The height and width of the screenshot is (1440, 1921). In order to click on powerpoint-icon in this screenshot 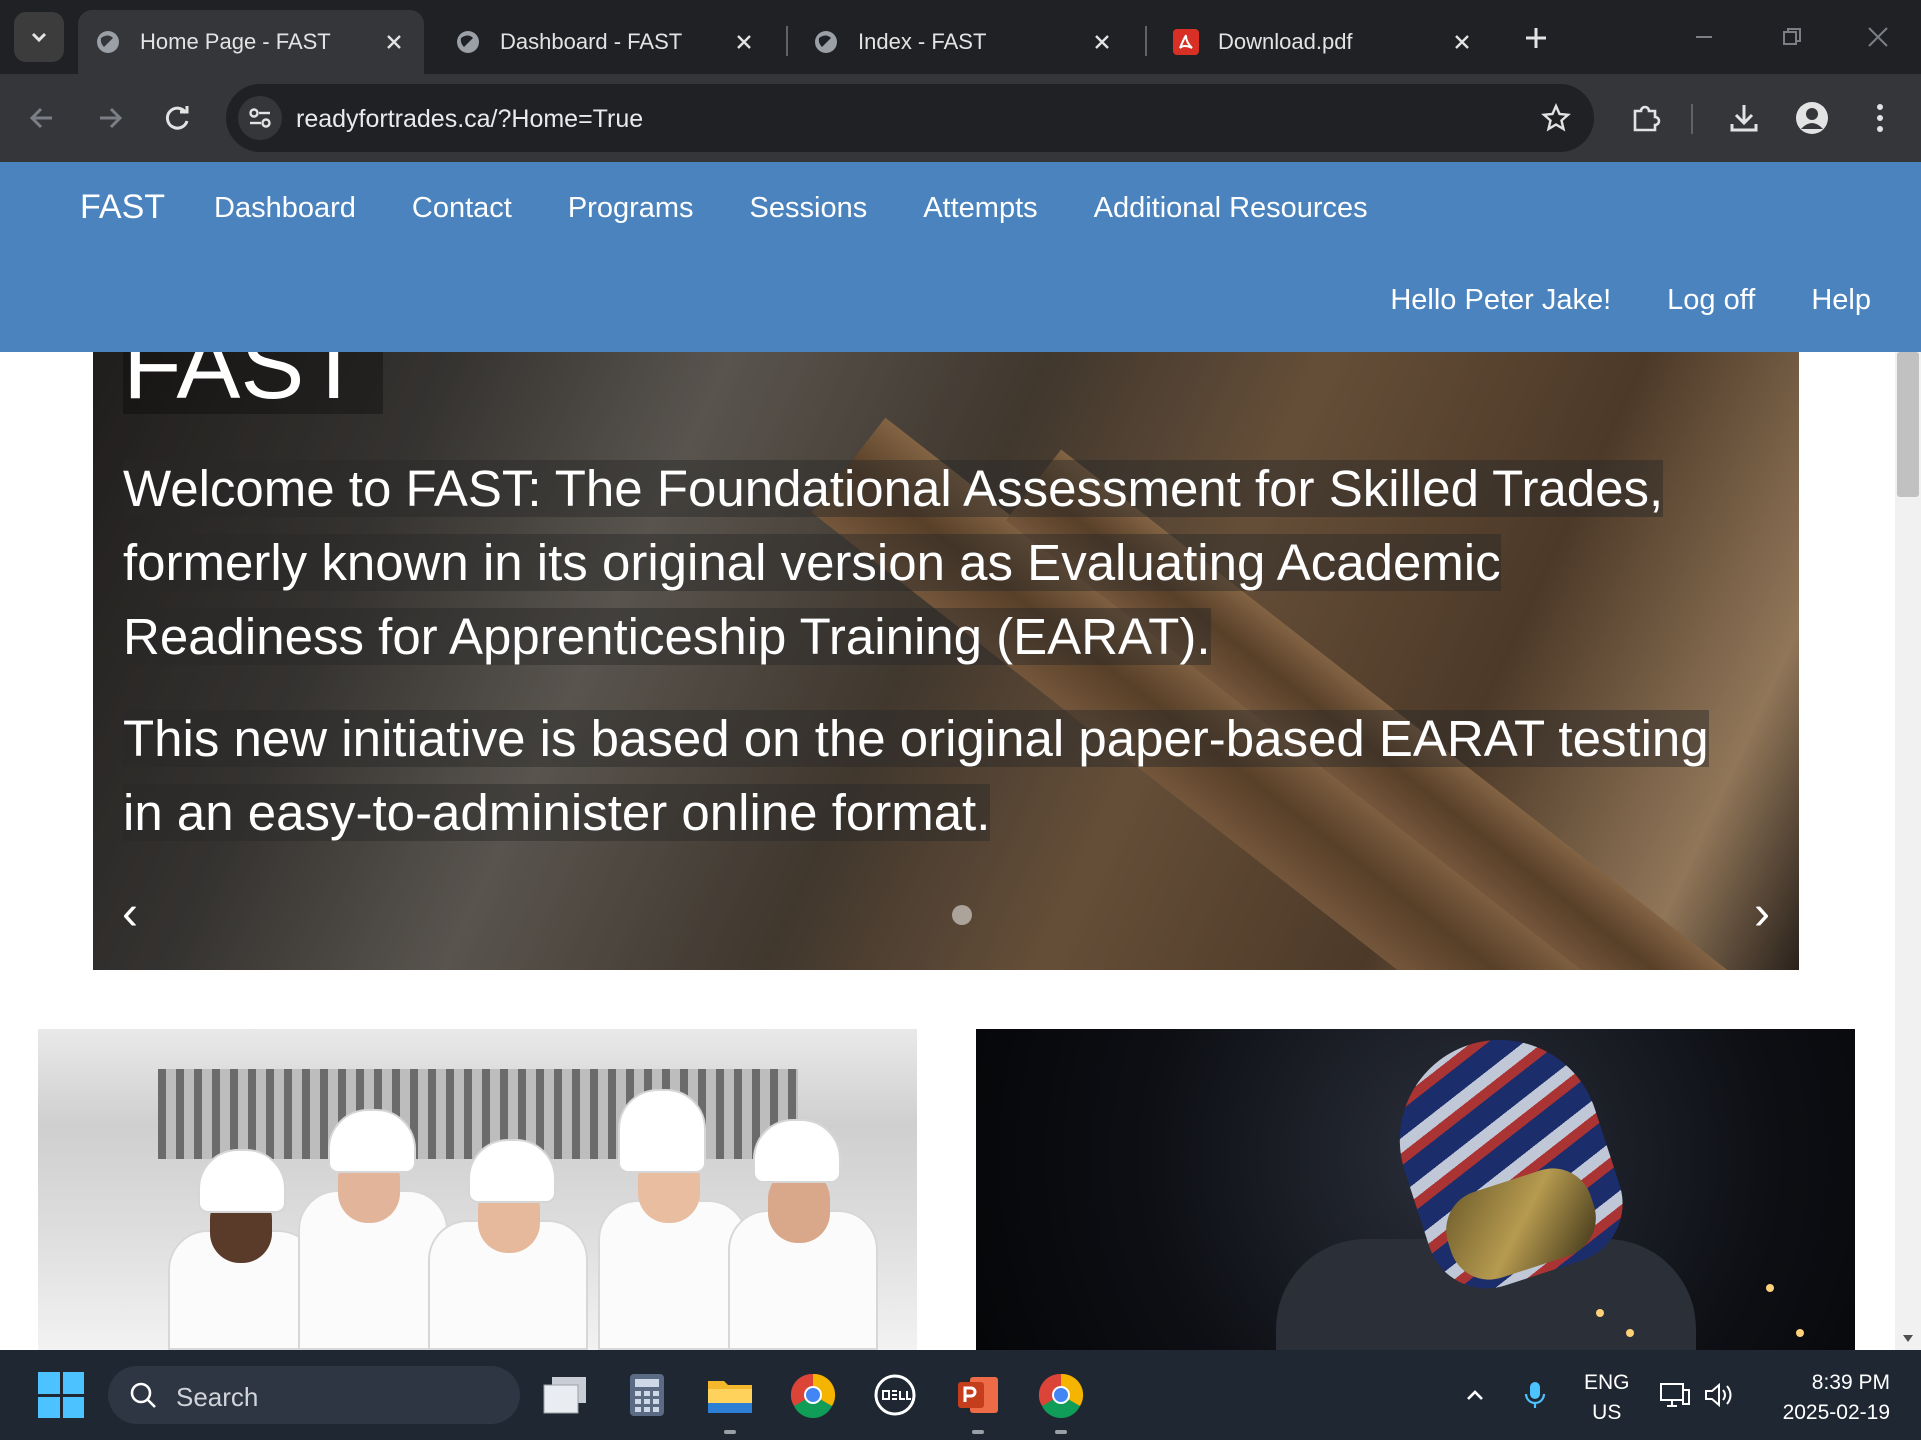, I will do `click(978, 1395)`.